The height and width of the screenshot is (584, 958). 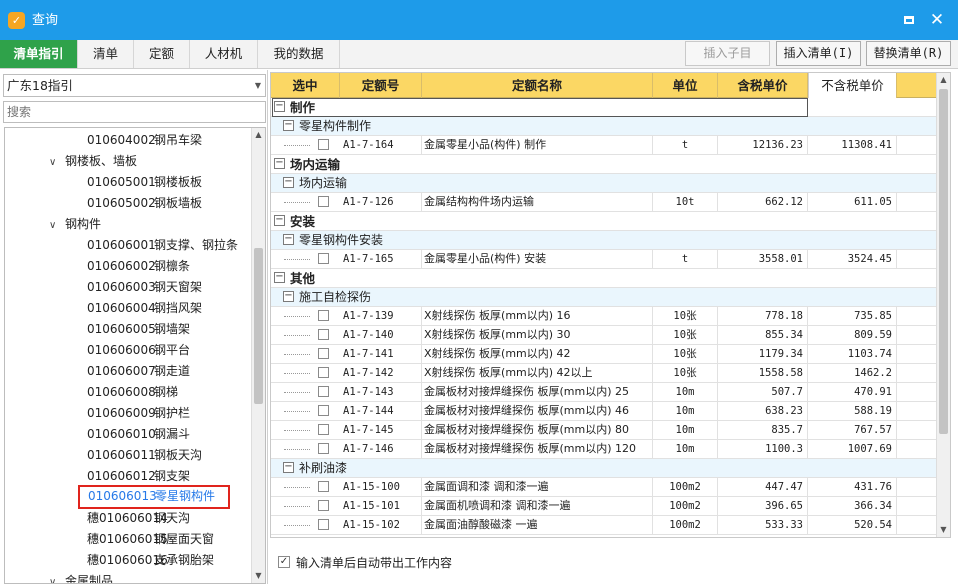 I want to click on tab-my-data: 我的数据, so click(x=299, y=54).